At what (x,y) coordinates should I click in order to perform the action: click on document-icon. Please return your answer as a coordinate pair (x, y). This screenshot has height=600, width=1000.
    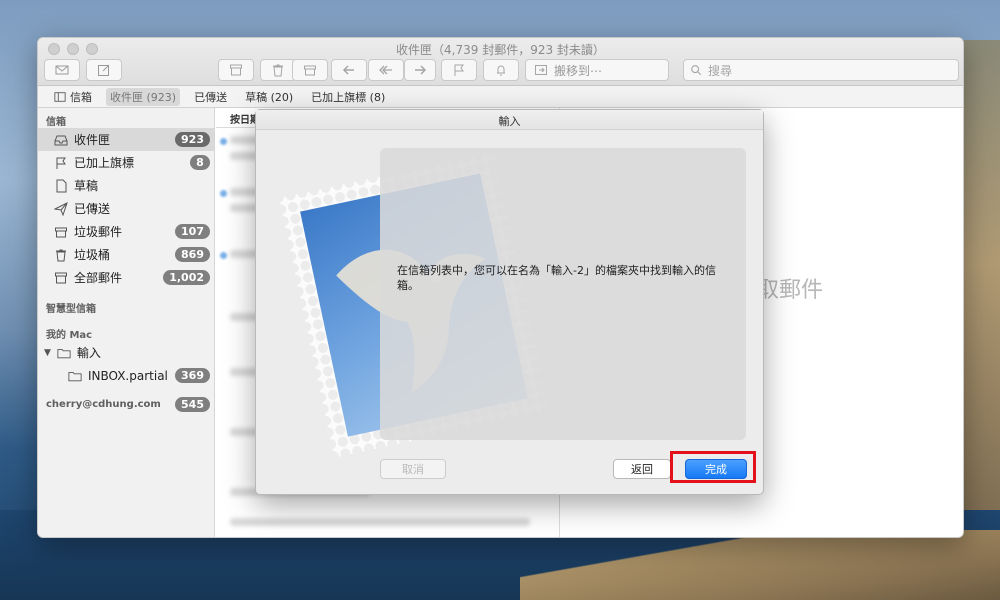
    Looking at the image, I should click on (61, 186).